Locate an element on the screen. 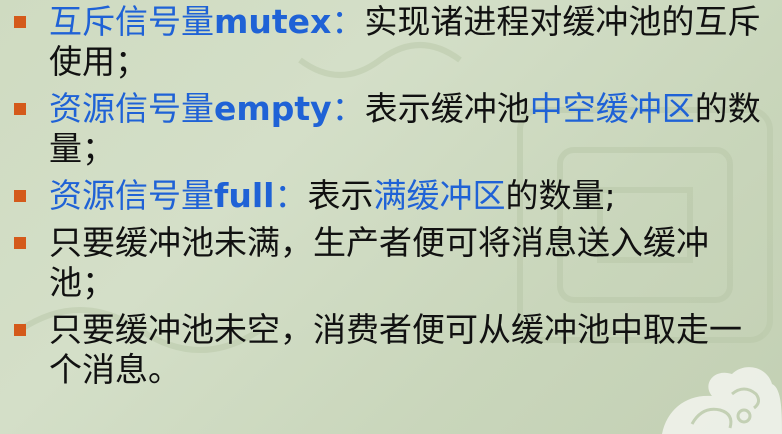 The width and height of the screenshot is (782, 434). list-item-full: 资源信号量full：表示满缓冲区的数量; is located at coordinates (394, 196).